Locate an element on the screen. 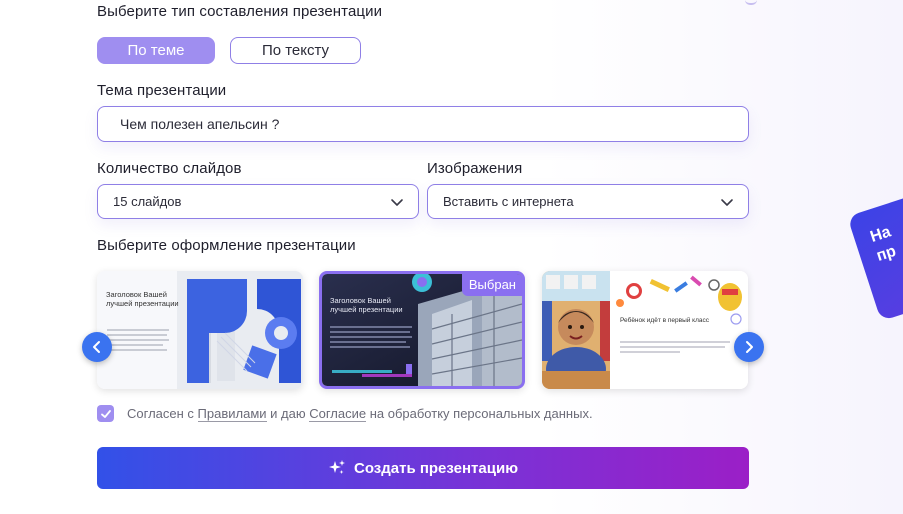 Image resolution: width=903 pixels, height=514 pixels. topic-label: Тема презентации is located at coordinates (162, 90).